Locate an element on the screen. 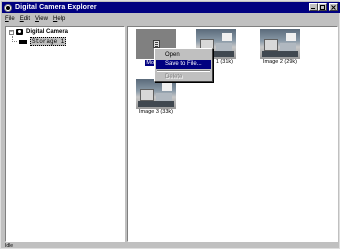  minimize-icon is located at coordinates (313, 8).